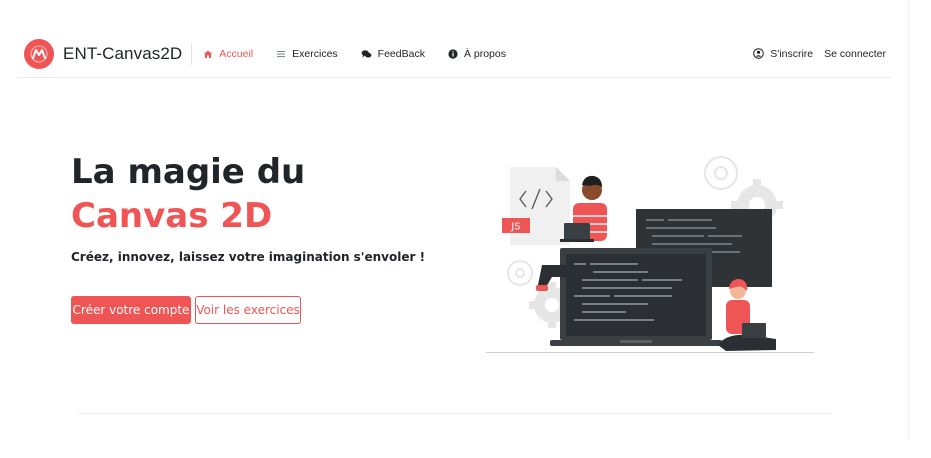  I want to click on login-label: Se connecter, so click(855, 53).